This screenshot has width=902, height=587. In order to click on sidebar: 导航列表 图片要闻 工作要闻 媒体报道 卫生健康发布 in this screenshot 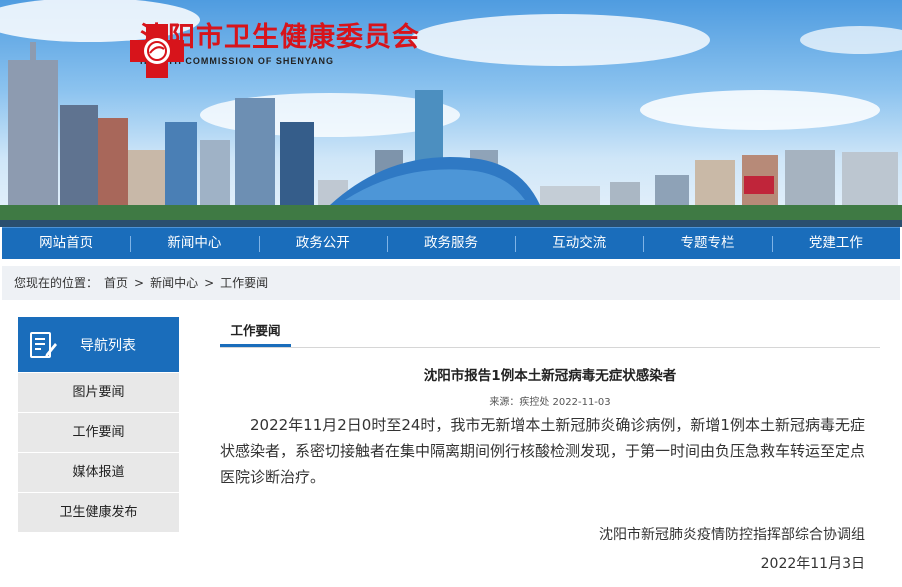, I will do `click(98, 424)`.